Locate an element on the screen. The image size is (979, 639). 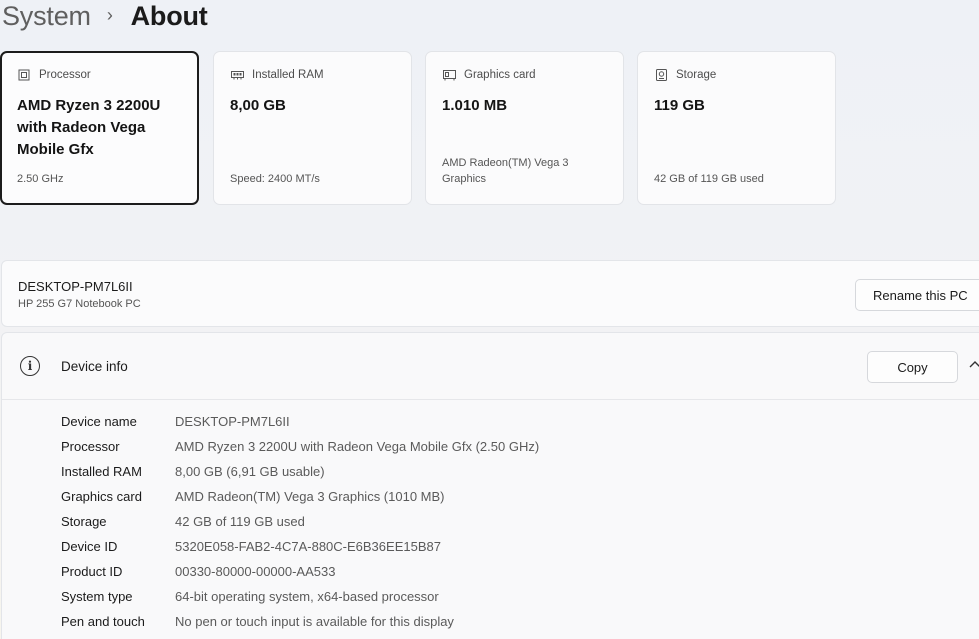
spec-row-storage: Storage 42 GB of 119 GB used is located at coordinates (300, 521).